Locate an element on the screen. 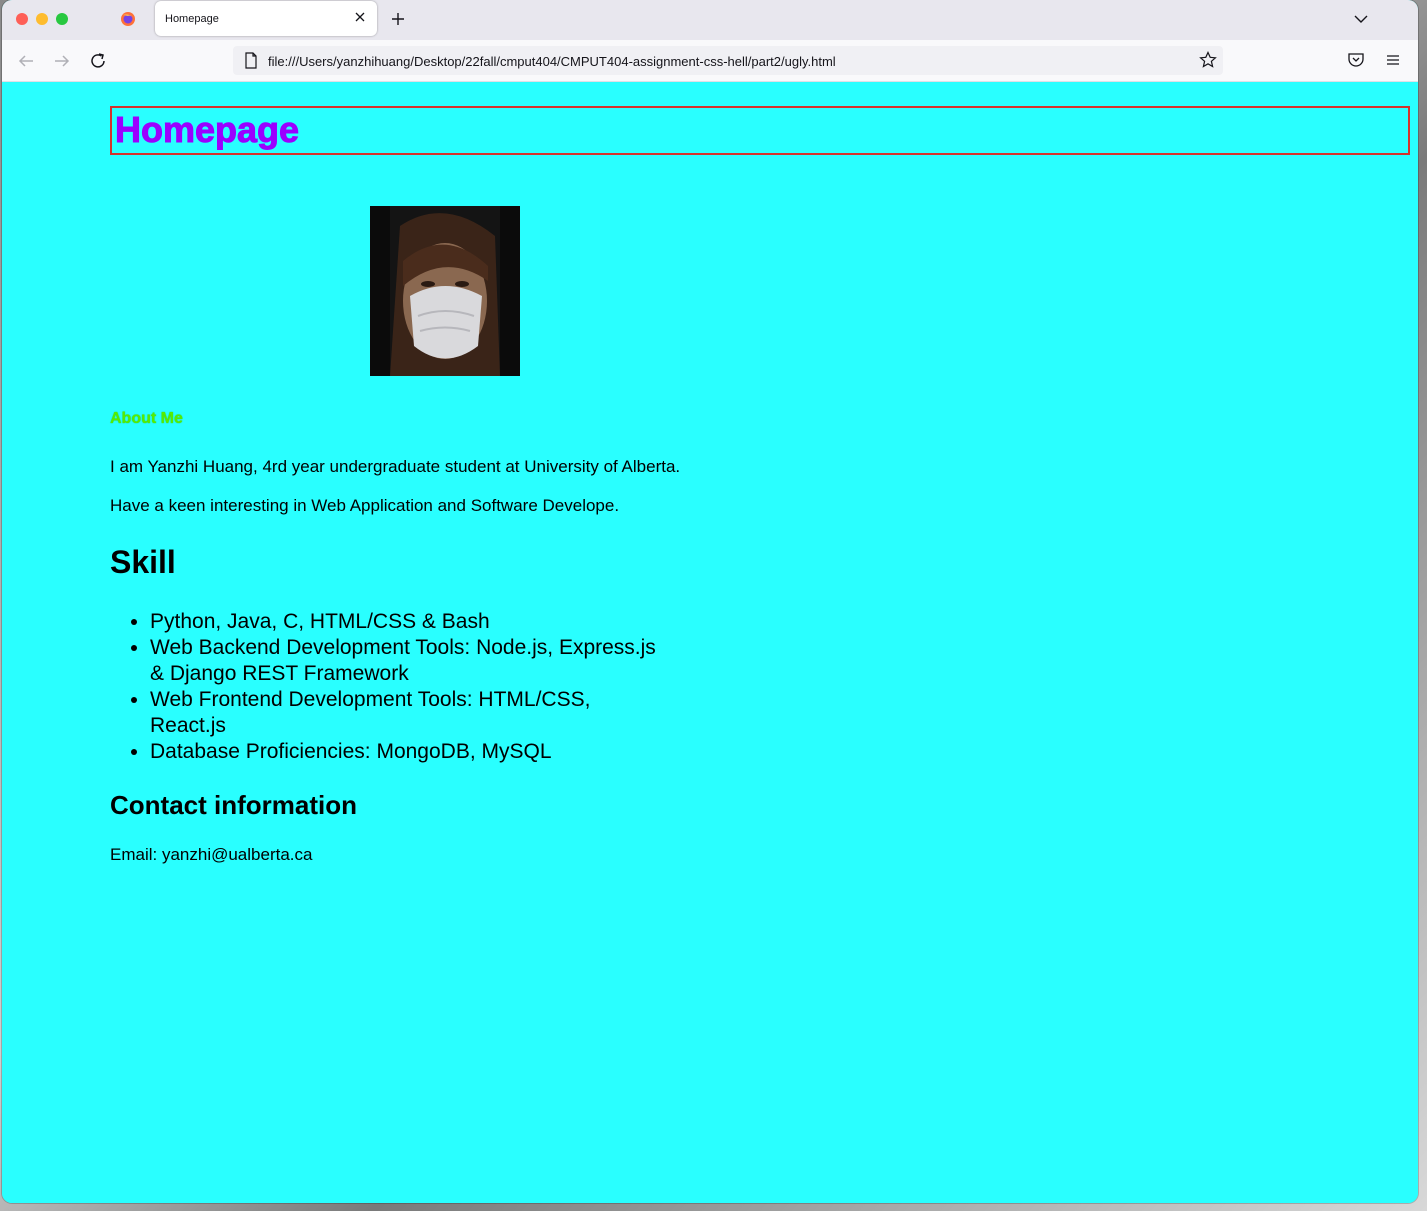 This screenshot has height=1211, width=1427. about-heading: About Me is located at coordinates (146, 418).